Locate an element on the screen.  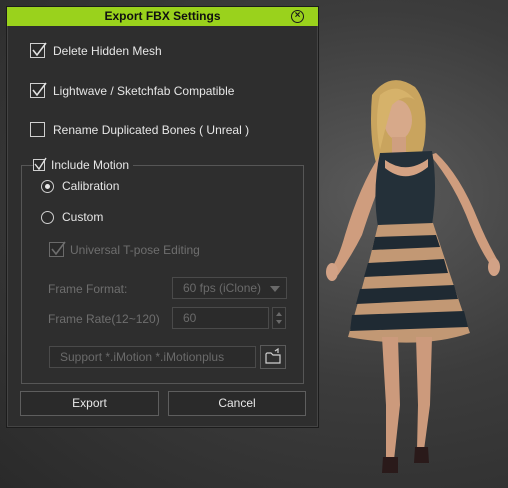
calibration-option: Calibration is located at coordinates (80, 186).